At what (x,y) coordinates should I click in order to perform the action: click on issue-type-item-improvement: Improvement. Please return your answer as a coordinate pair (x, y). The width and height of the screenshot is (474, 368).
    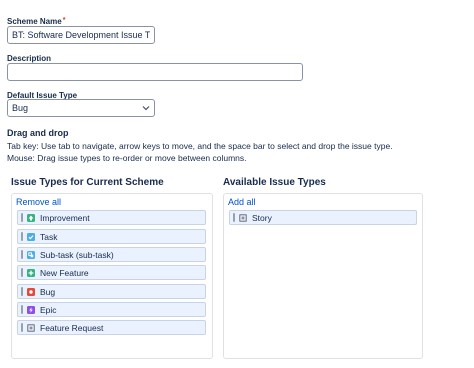
    Looking at the image, I should click on (111, 217).